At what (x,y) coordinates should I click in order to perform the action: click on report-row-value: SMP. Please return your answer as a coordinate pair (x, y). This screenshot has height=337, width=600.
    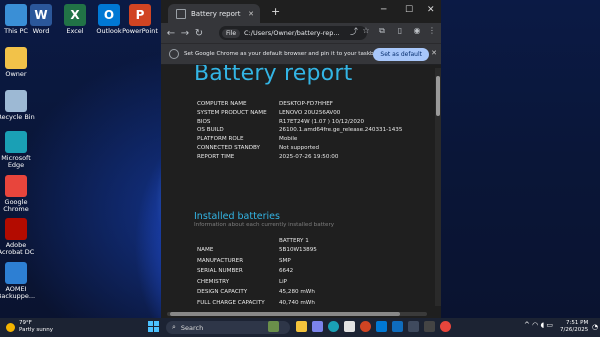
    Looking at the image, I should click on (285, 260).